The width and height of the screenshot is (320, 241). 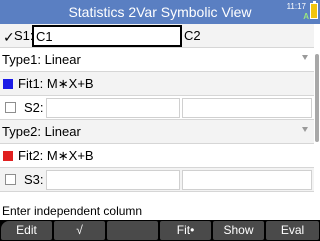 What do you see at coordinates (157, 84) in the screenshot?
I see `fit1-row: Fit1: M∗X+B` at bounding box center [157, 84].